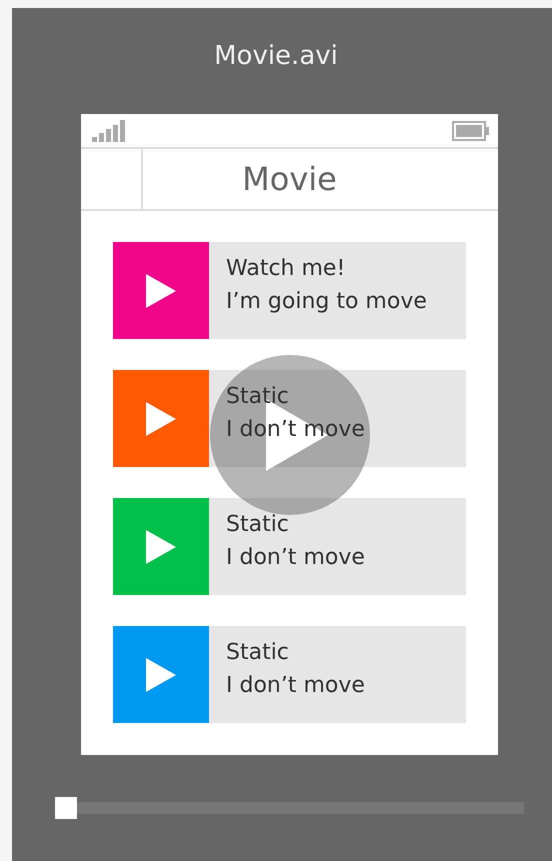  What do you see at coordinates (286, 268) in the screenshot?
I see `item-title: Watch me!` at bounding box center [286, 268].